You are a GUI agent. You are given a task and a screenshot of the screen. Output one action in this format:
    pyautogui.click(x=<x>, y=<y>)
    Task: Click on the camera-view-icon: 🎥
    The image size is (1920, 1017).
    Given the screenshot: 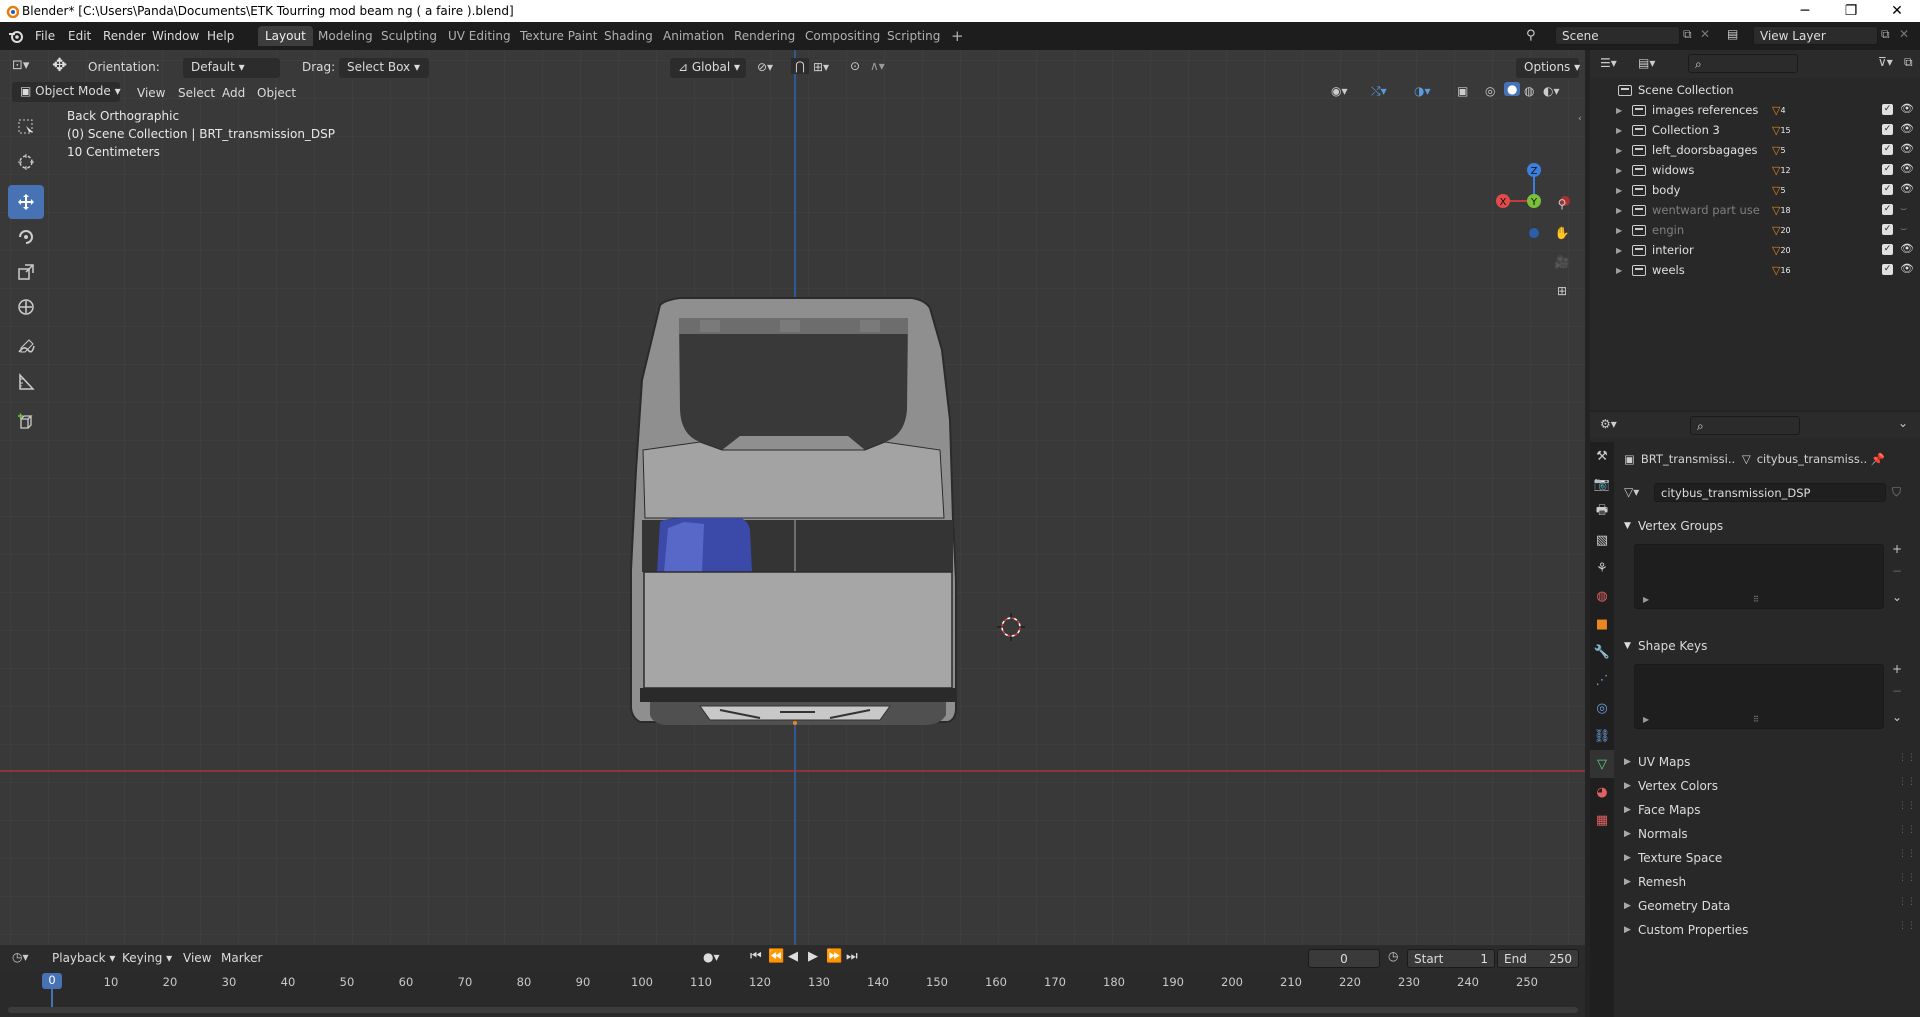 What is the action you would take?
    pyautogui.click(x=1562, y=262)
    